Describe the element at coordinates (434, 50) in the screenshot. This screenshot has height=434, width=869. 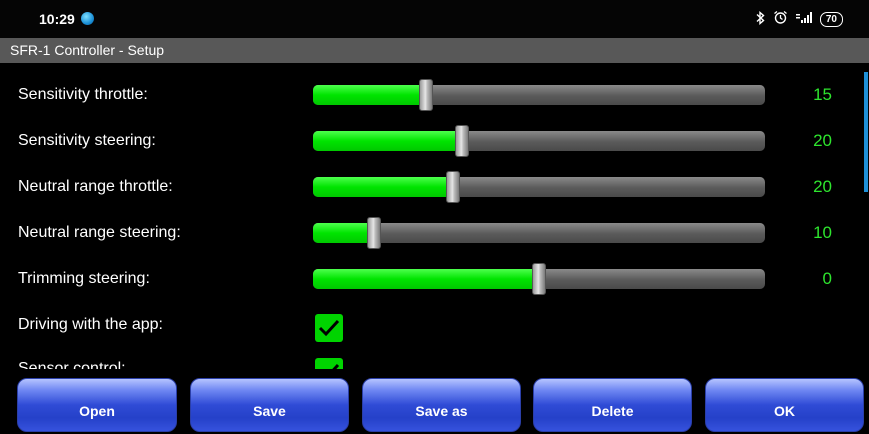
I see `title-bar: SFR-1 Controller - Setup` at that location.